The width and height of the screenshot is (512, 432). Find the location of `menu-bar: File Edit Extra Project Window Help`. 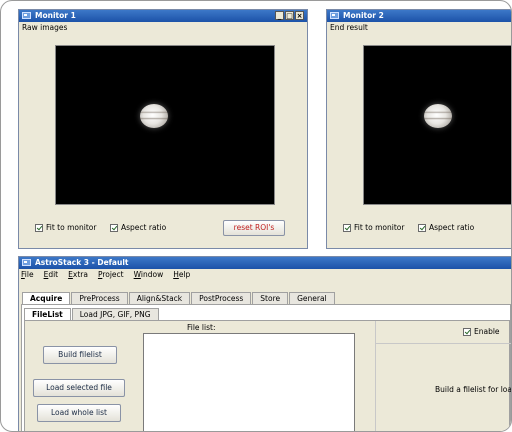

menu-bar: File Edit Extra Project Window Help is located at coordinates (105, 274).